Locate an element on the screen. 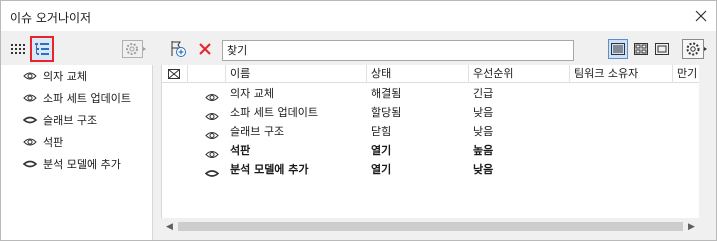 Image resolution: width=717 pixels, height=241 pixels. column-header-status: 상태 is located at coordinates (418, 74).